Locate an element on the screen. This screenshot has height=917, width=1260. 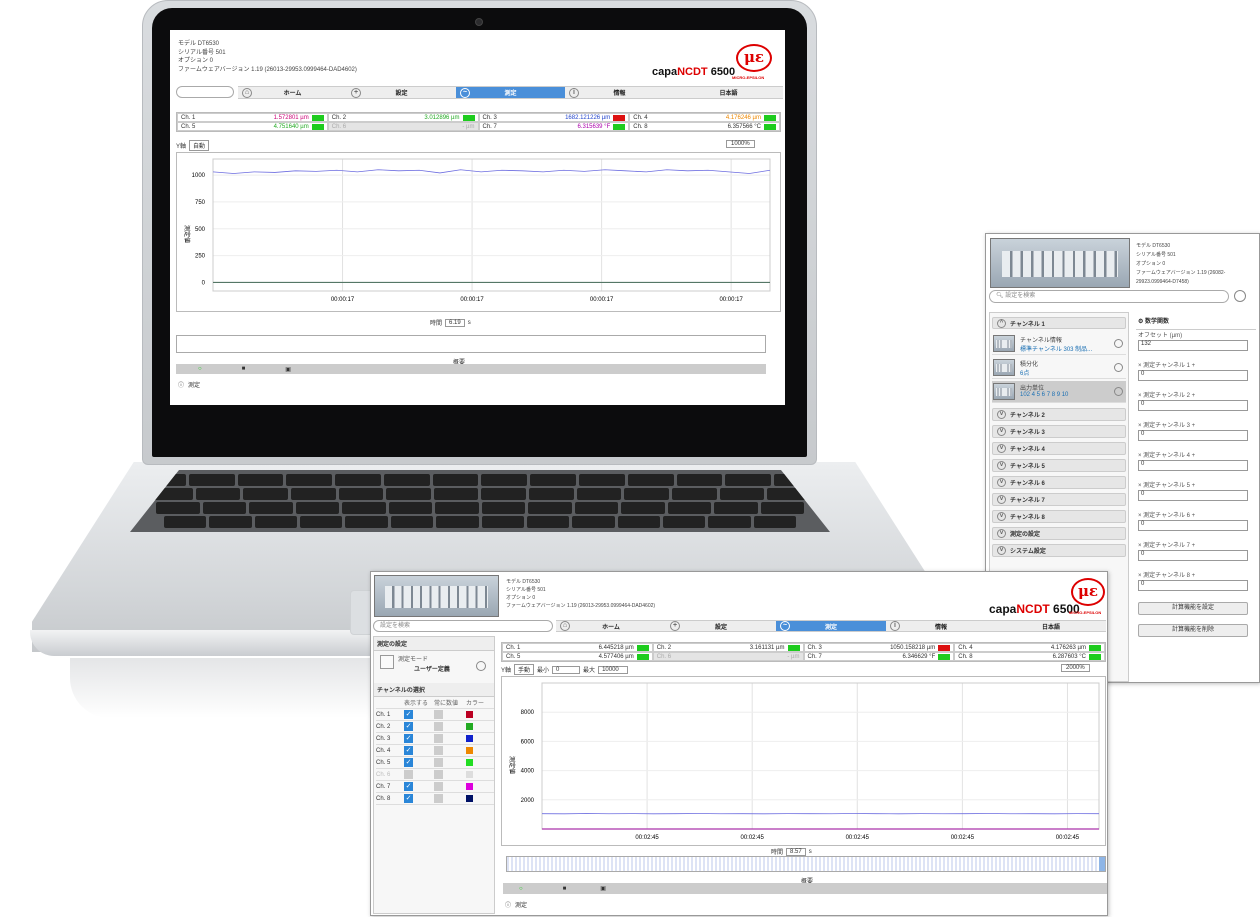
remove-math-button: 計算機能を削除 is located at coordinates (1193, 630).